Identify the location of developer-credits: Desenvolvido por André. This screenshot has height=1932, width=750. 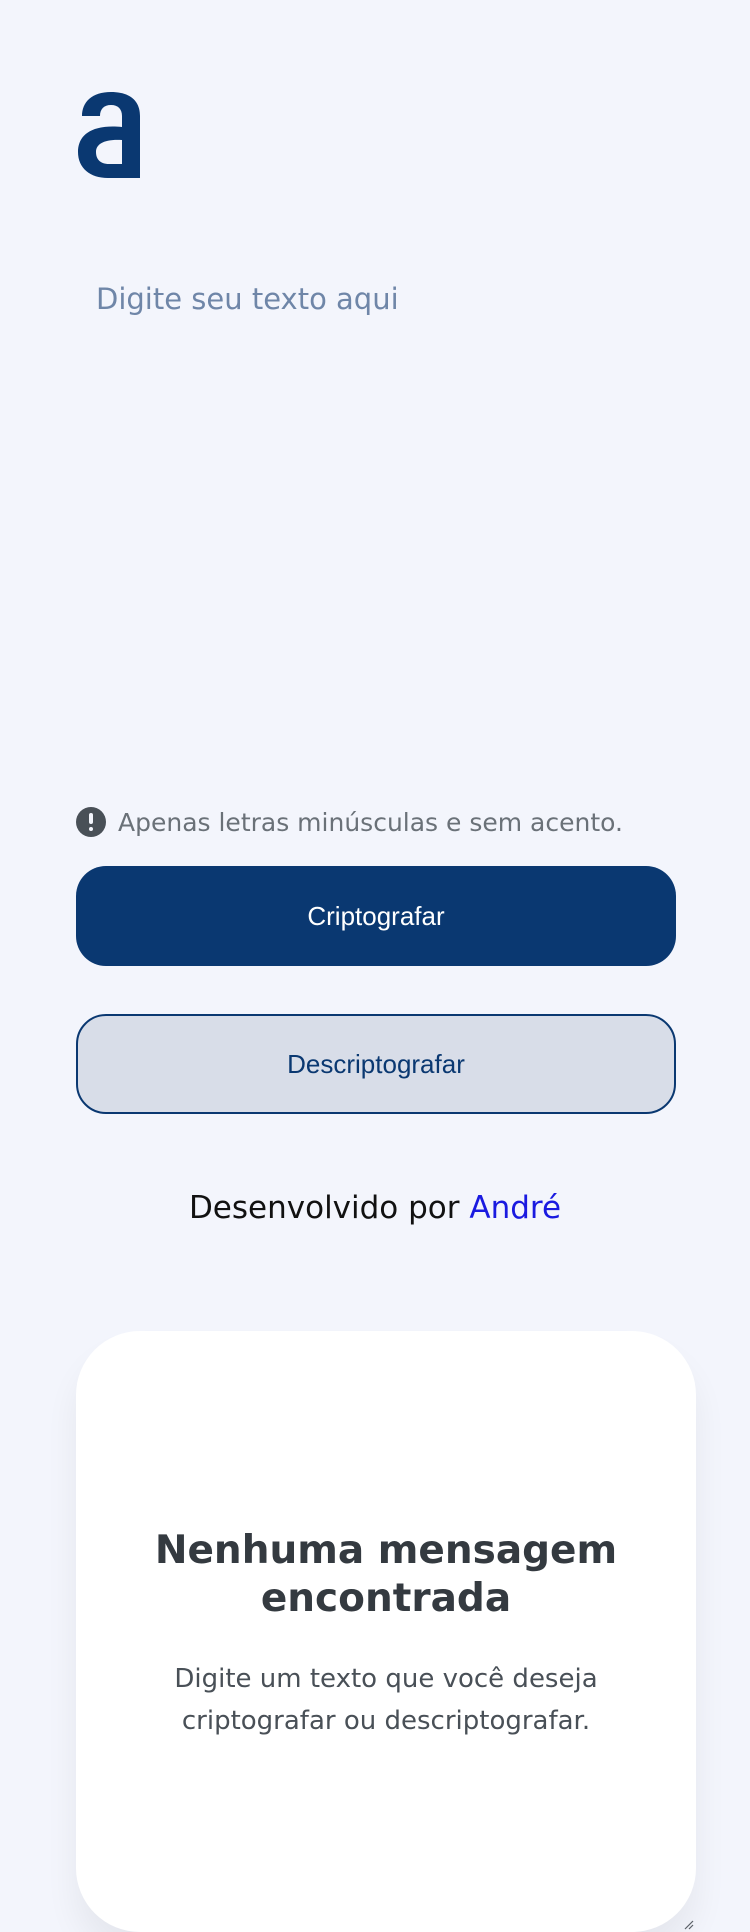
(375, 1208).